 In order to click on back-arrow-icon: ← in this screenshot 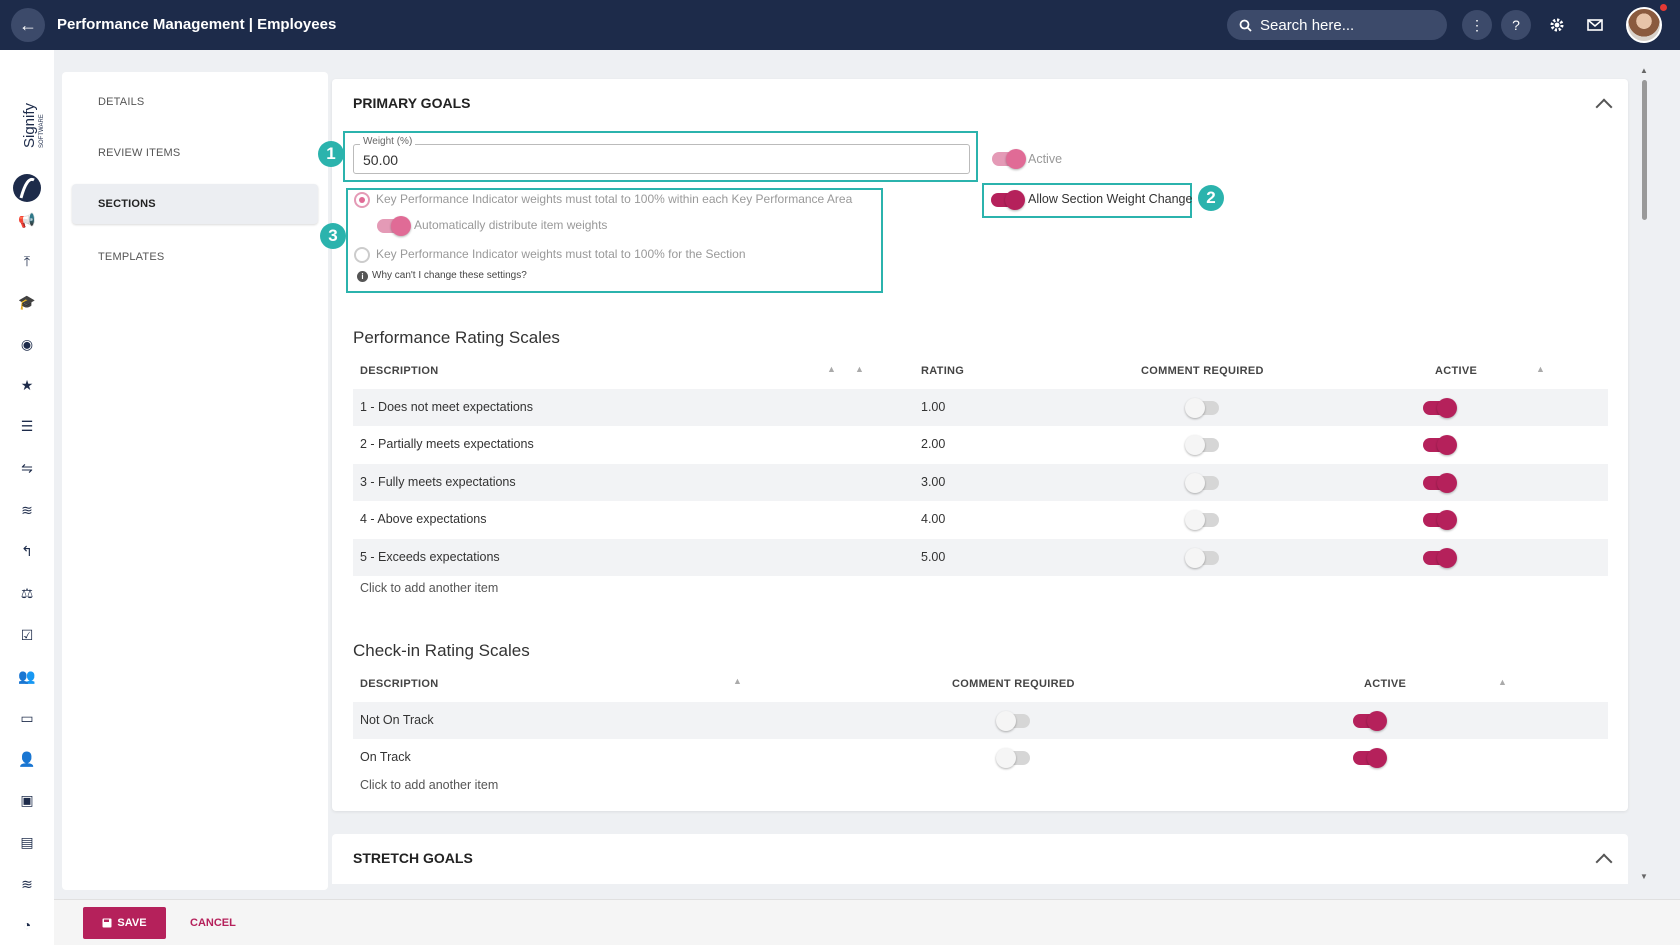, I will do `click(28, 25)`.